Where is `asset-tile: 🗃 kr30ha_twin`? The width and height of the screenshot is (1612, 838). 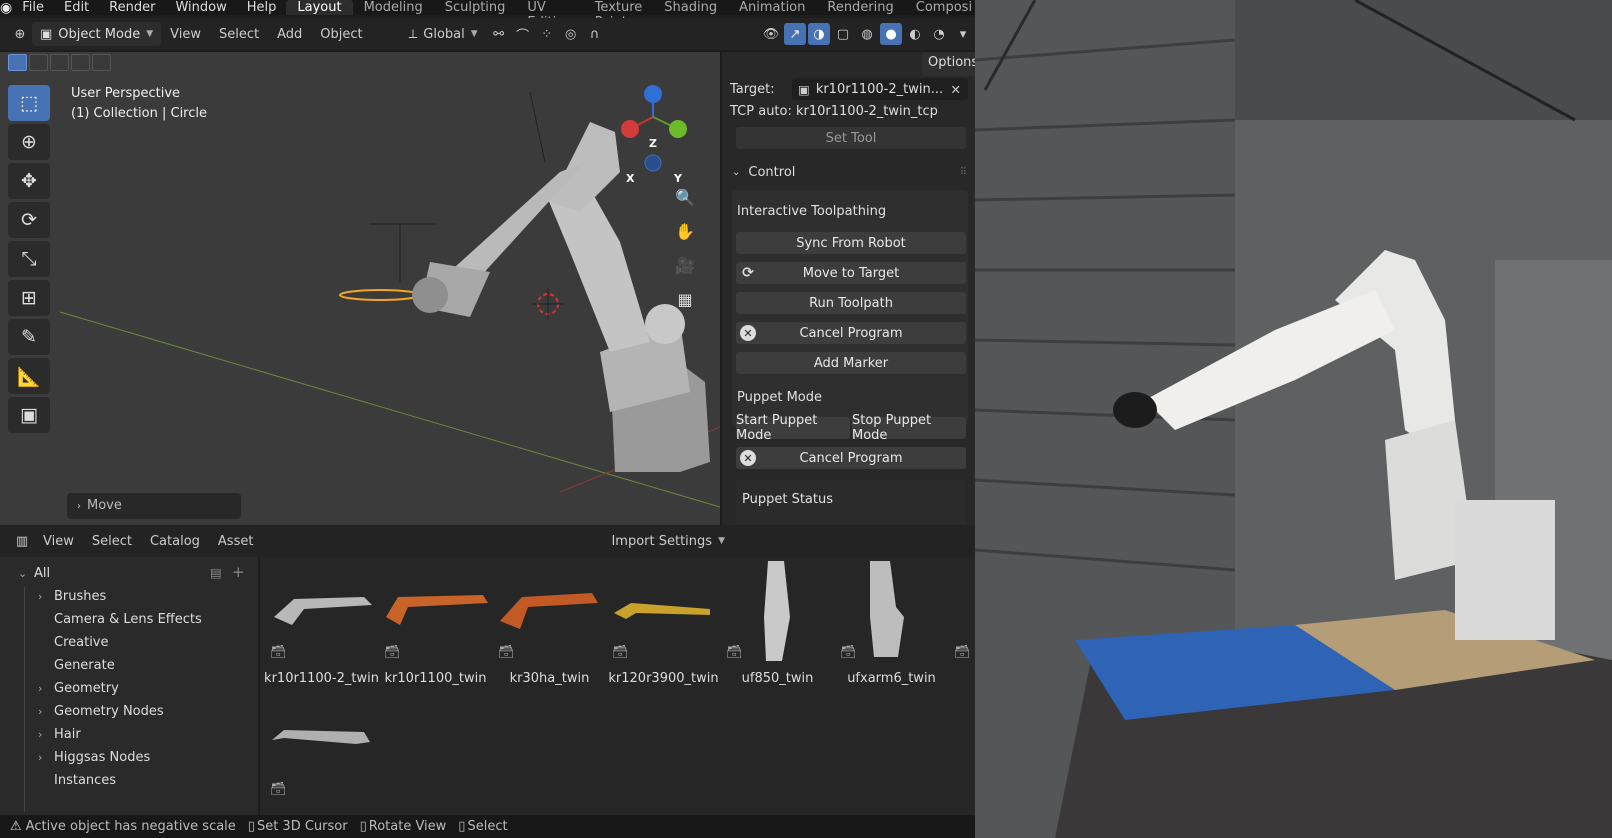 asset-tile: 🗃 kr30ha_twin is located at coordinates (549, 622).